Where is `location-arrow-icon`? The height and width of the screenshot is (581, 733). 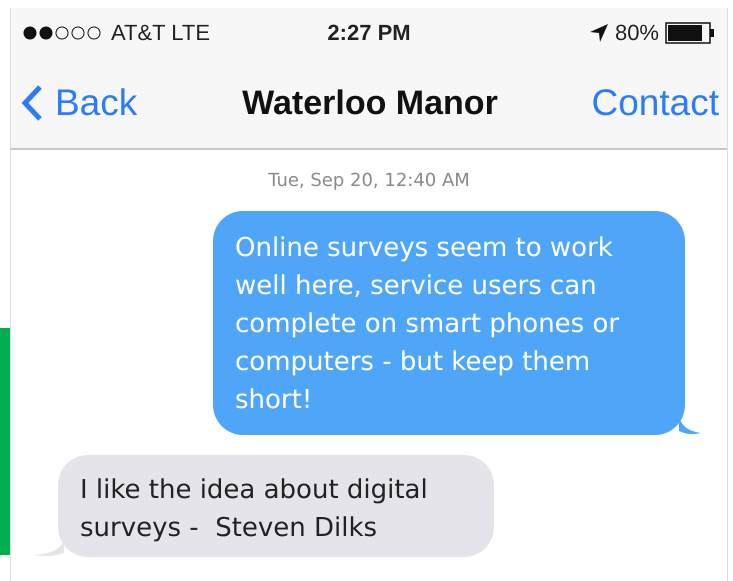
location-arrow-icon is located at coordinates (598, 33).